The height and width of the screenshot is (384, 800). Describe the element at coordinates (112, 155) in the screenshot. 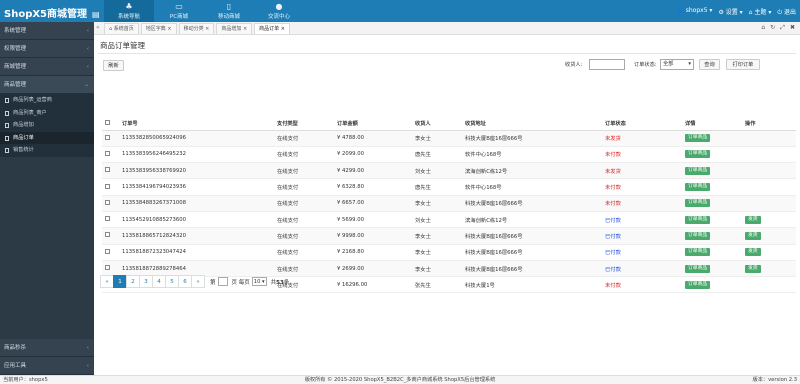

I see `row-select-cell` at that location.